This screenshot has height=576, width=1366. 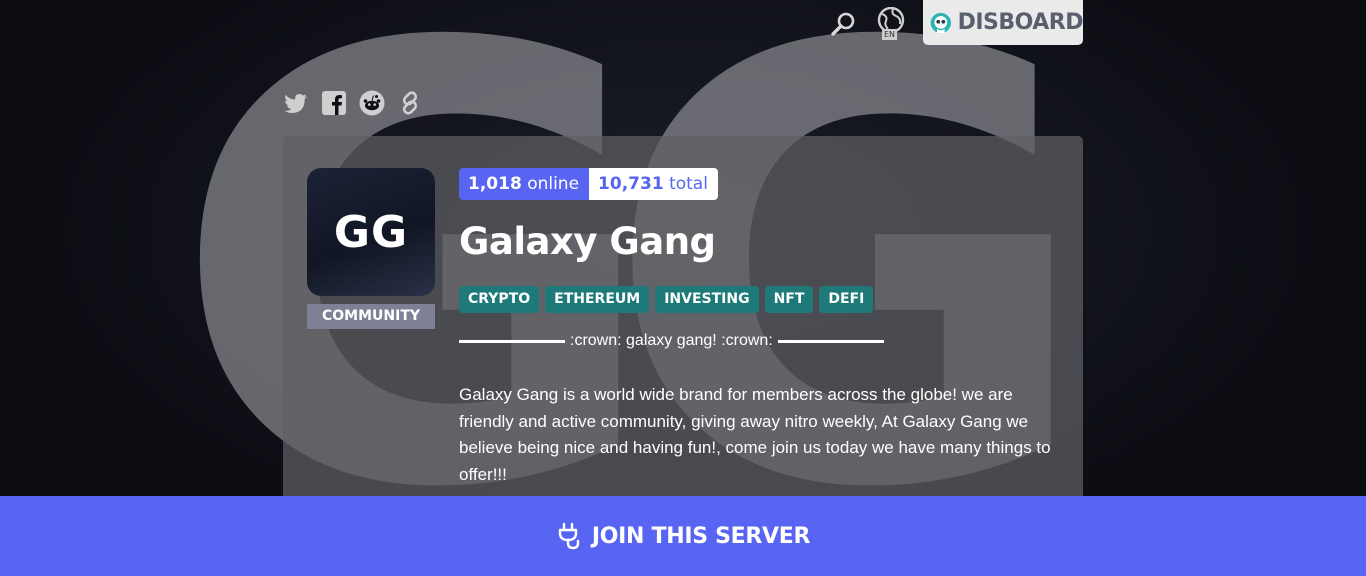 What do you see at coordinates (296, 103) in the screenshot?
I see `twitter-icon` at bounding box center [296, 103].